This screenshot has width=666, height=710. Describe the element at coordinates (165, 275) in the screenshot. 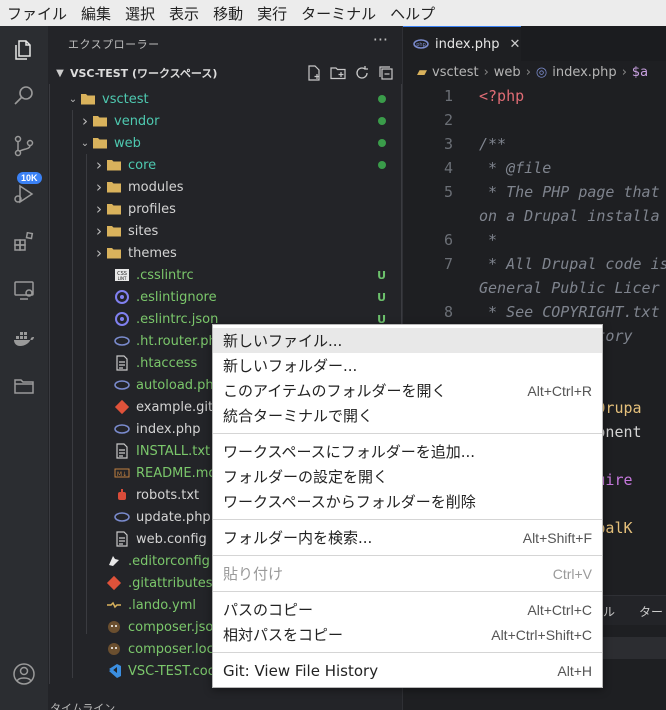

I see `tree-item-label: .csslintrc` at that location.